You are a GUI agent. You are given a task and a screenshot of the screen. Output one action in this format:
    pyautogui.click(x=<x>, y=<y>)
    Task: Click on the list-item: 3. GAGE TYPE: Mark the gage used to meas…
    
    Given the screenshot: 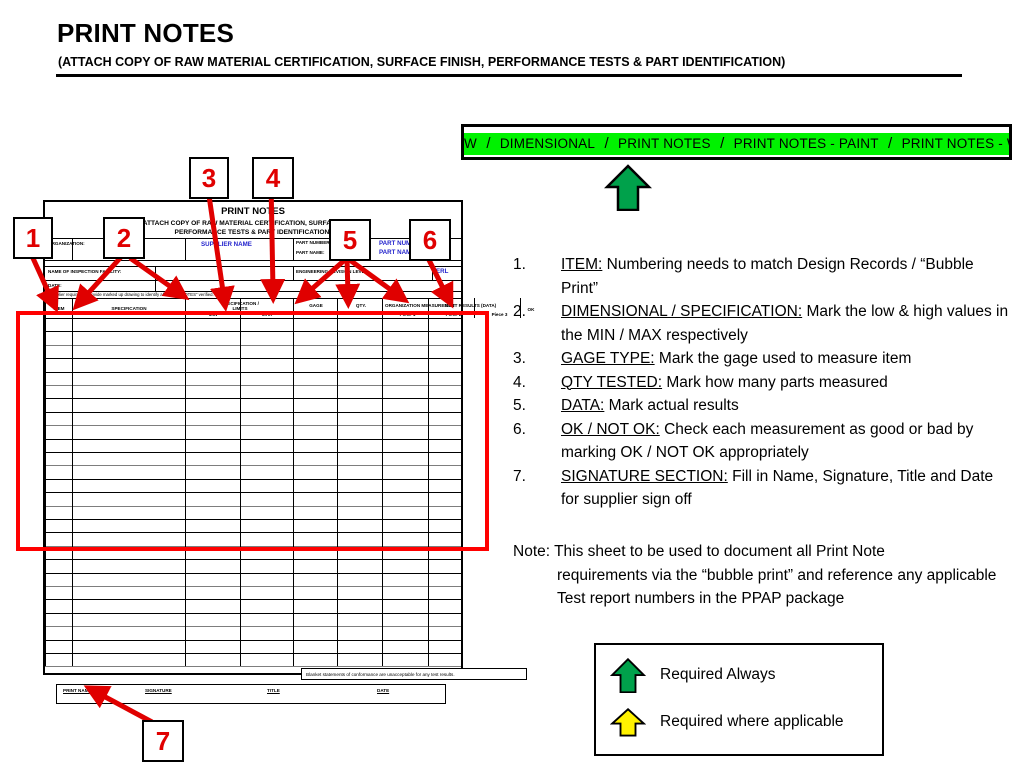 What is the action you would take?
    pyautogui.click(x=763, y=359)
    